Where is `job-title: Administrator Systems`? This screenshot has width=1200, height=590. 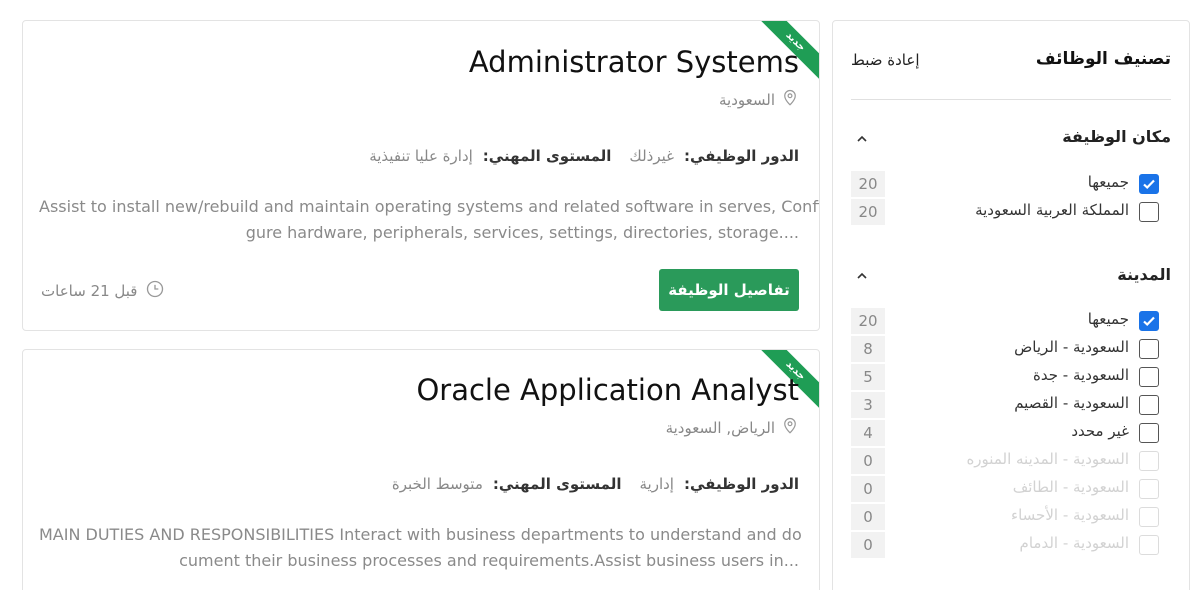
job-title: Administrator Systems is located at coordinates (634, 62).